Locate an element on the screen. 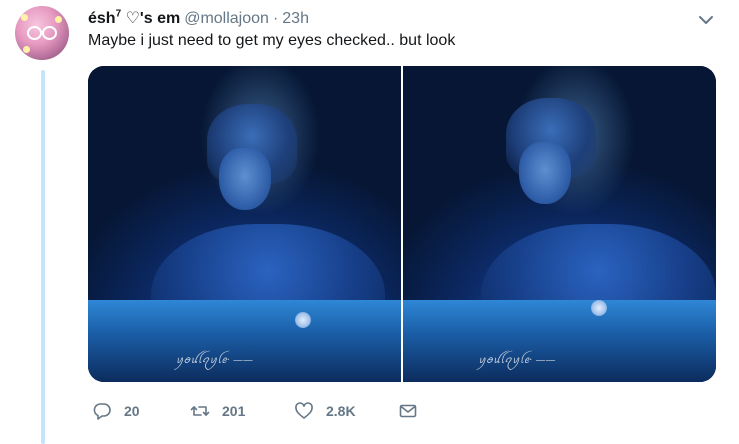  reply-count: 20 is located at coordinates (132, 411).